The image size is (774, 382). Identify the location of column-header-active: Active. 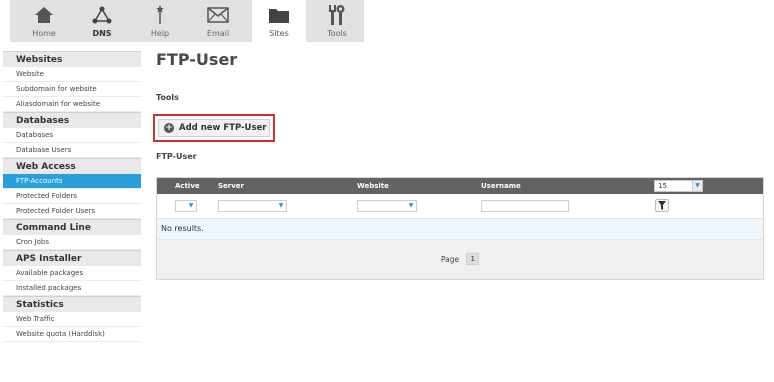
(187, 186).